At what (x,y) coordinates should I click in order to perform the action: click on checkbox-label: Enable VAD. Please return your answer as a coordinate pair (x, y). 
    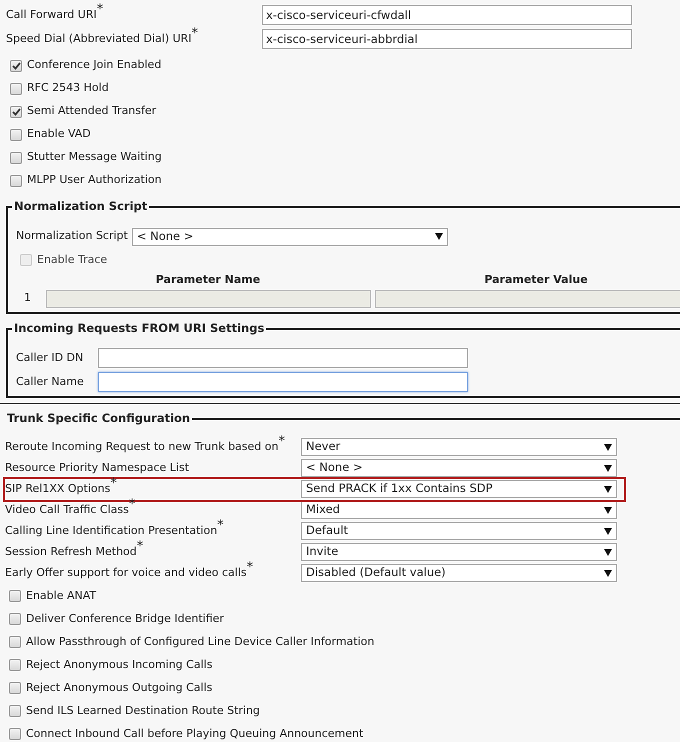
    Looking at the image, I should click on (59, 134).